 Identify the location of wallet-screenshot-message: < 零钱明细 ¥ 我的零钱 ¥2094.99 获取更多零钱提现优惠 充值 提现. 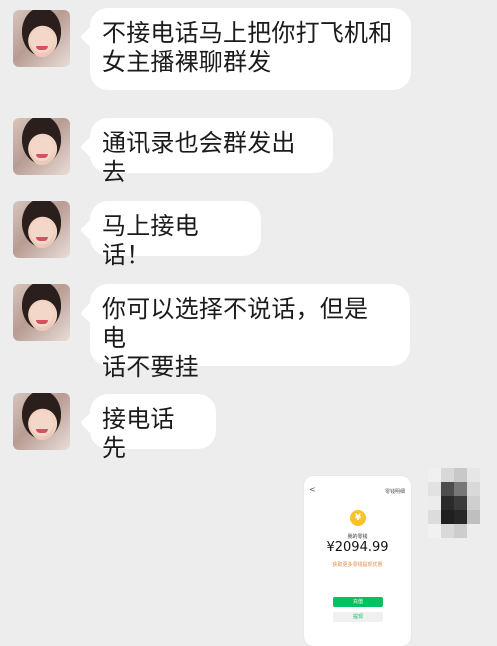
(357, 561).